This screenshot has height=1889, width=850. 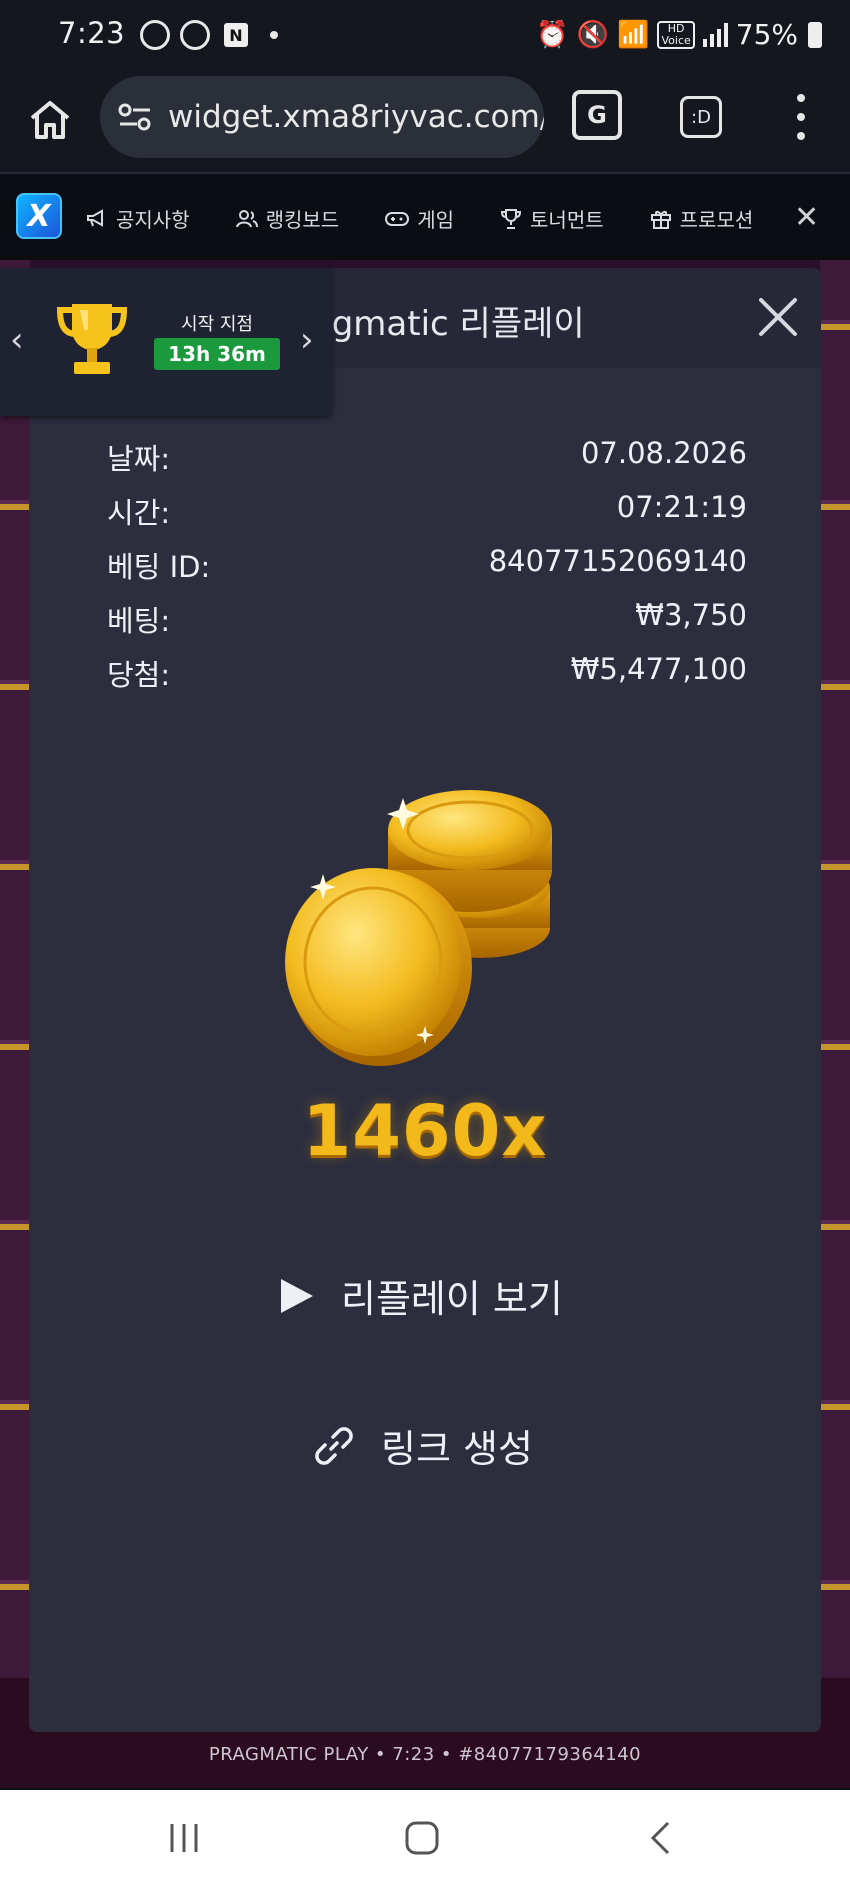 I want to click on signal-icon, so click(x=715, y=34).